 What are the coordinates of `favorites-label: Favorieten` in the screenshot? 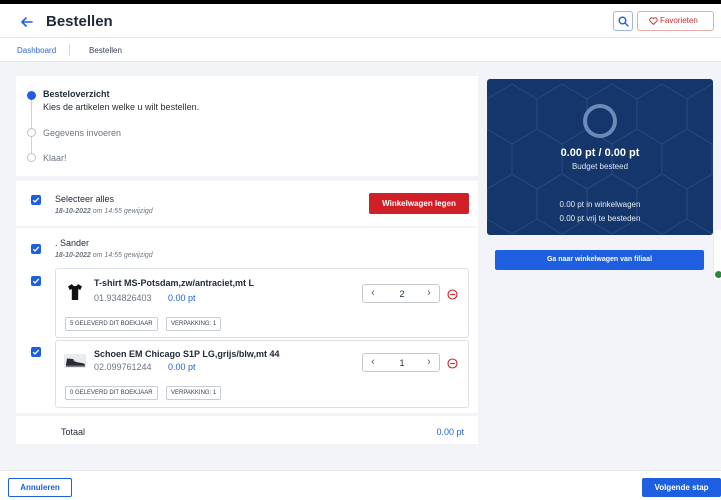 It's located at (679, 20).